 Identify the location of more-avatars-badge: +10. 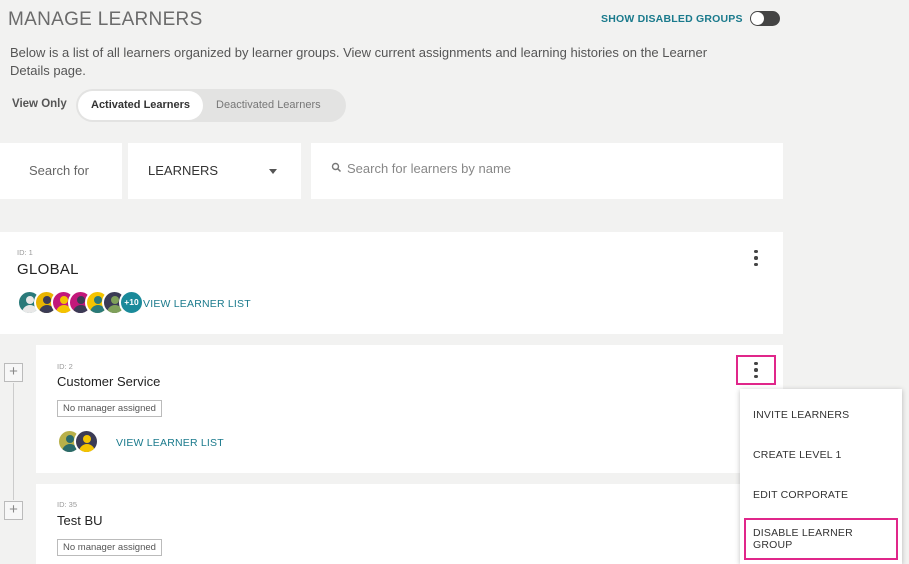
(131, 302).